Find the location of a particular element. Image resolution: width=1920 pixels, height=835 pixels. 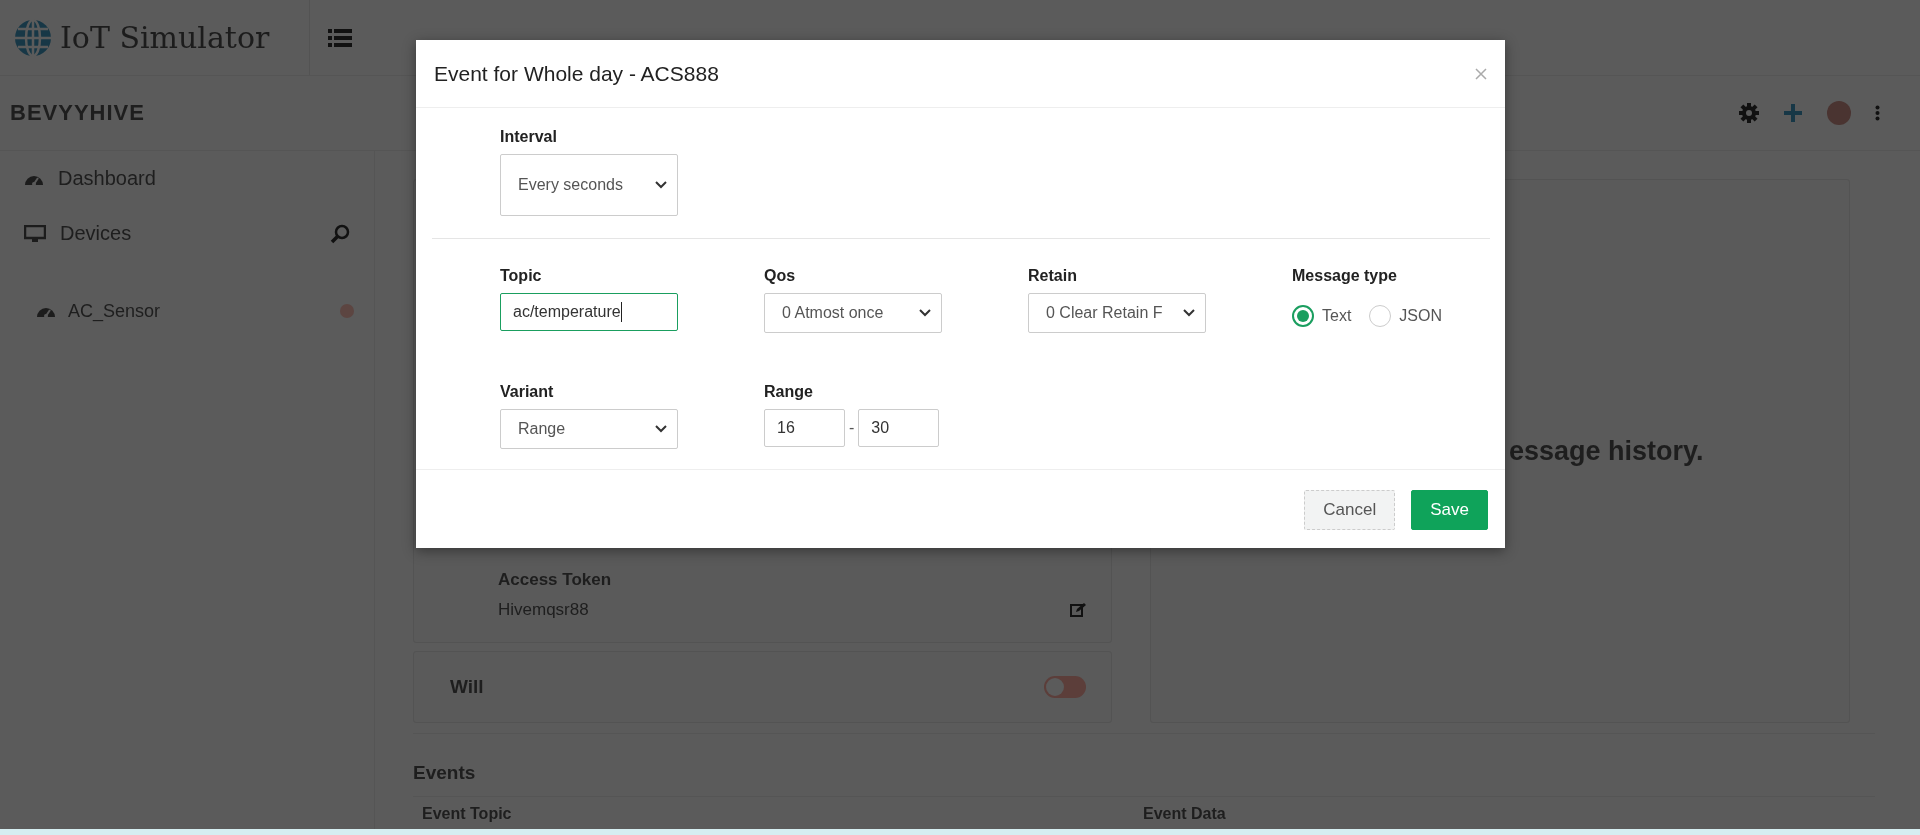

radio-option: JSON is located at coordinates (1405, 316).